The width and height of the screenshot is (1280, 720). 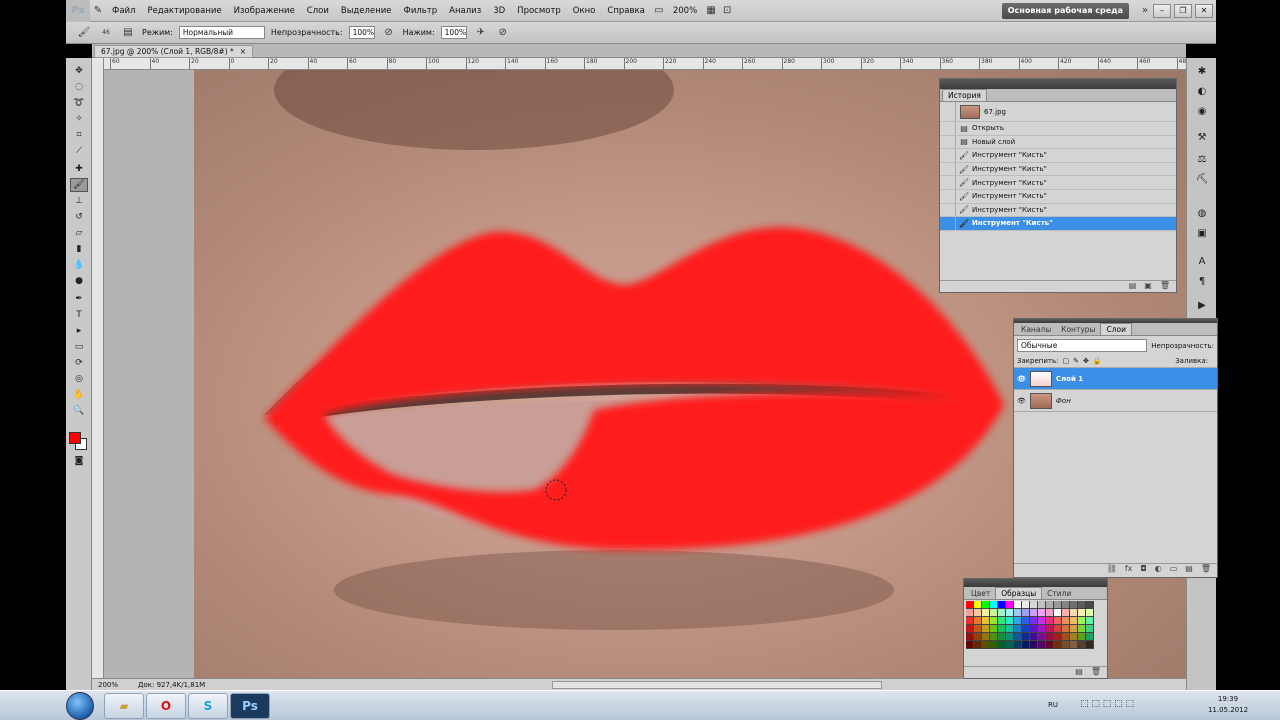 I want to click on link-layers-icon: ⛓, so click(x=1112, y=570).